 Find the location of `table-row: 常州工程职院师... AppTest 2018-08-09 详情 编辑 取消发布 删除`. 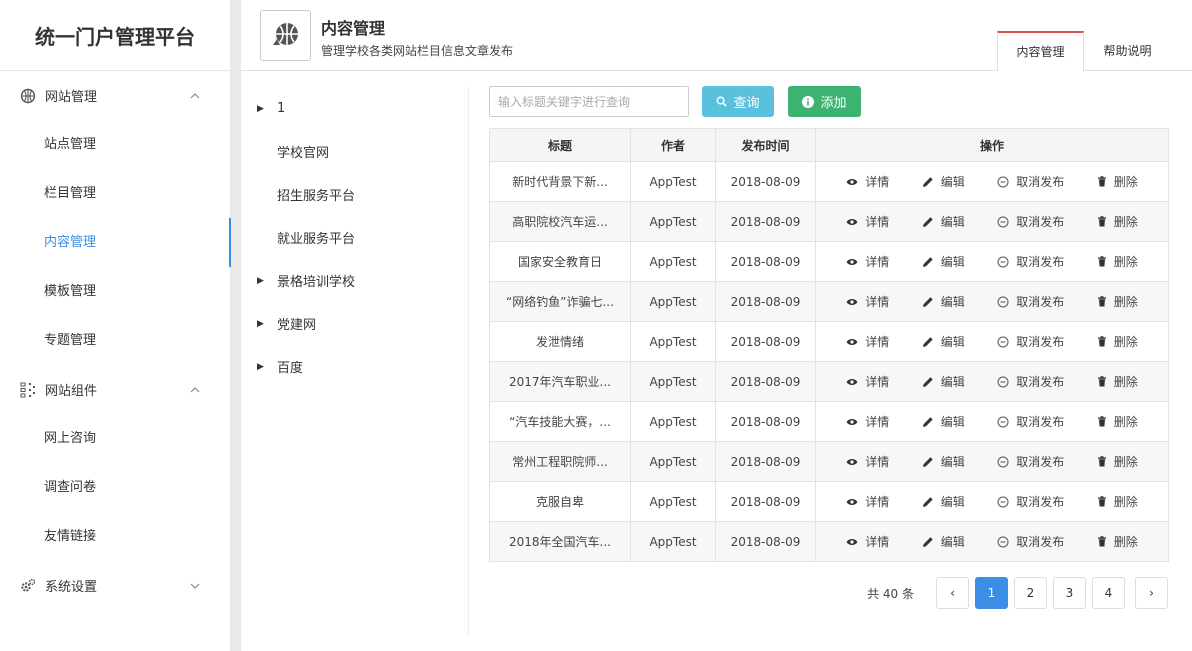

table-row: 常州工程职院师... AppTest 2018-08-09 详情 编辑 取消发布 删除 is located at coordinates (829, 461).